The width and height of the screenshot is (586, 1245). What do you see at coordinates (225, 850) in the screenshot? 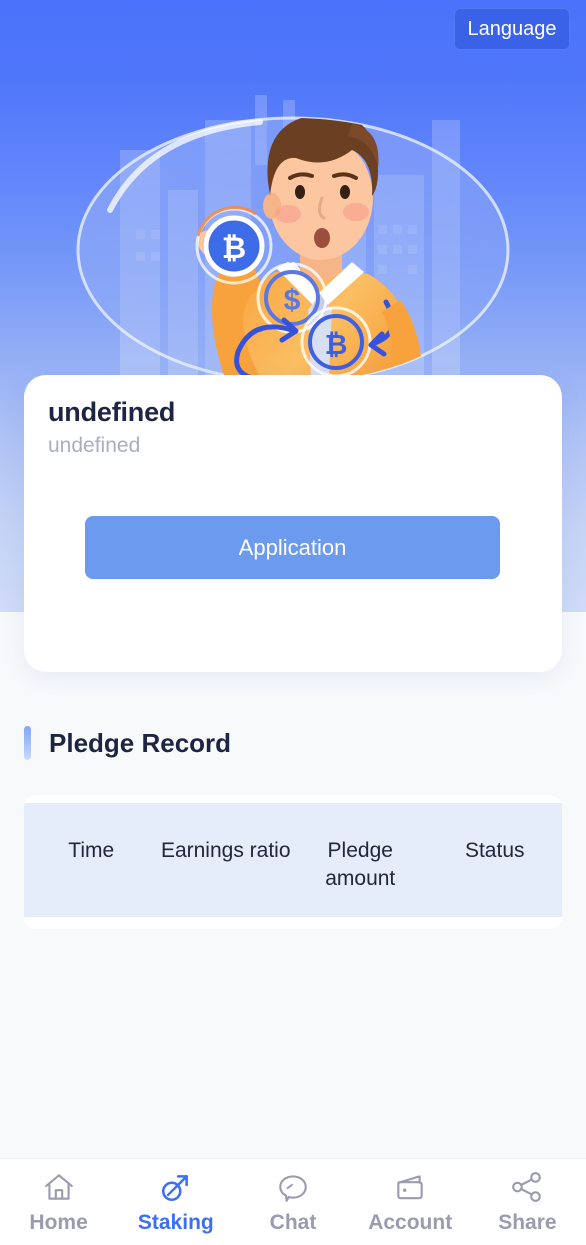
I see `table-column-earnings-ratio: Earnings ratio` at bounding box center [225, 850].